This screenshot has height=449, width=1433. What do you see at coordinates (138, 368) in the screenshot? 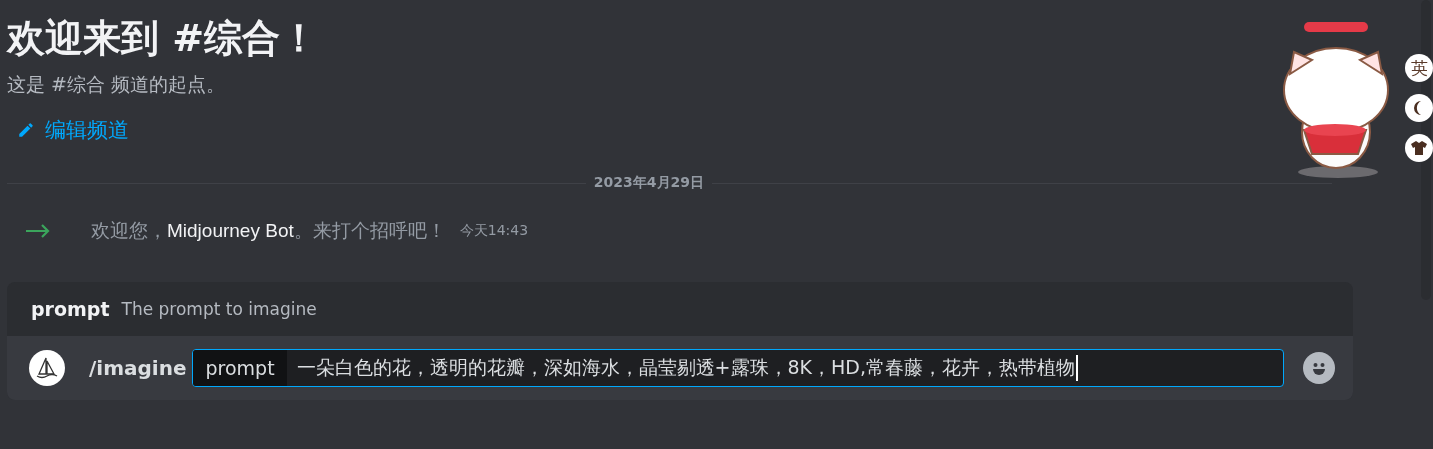
I see `command-name: /imagine` at bounding box center [138, 368].